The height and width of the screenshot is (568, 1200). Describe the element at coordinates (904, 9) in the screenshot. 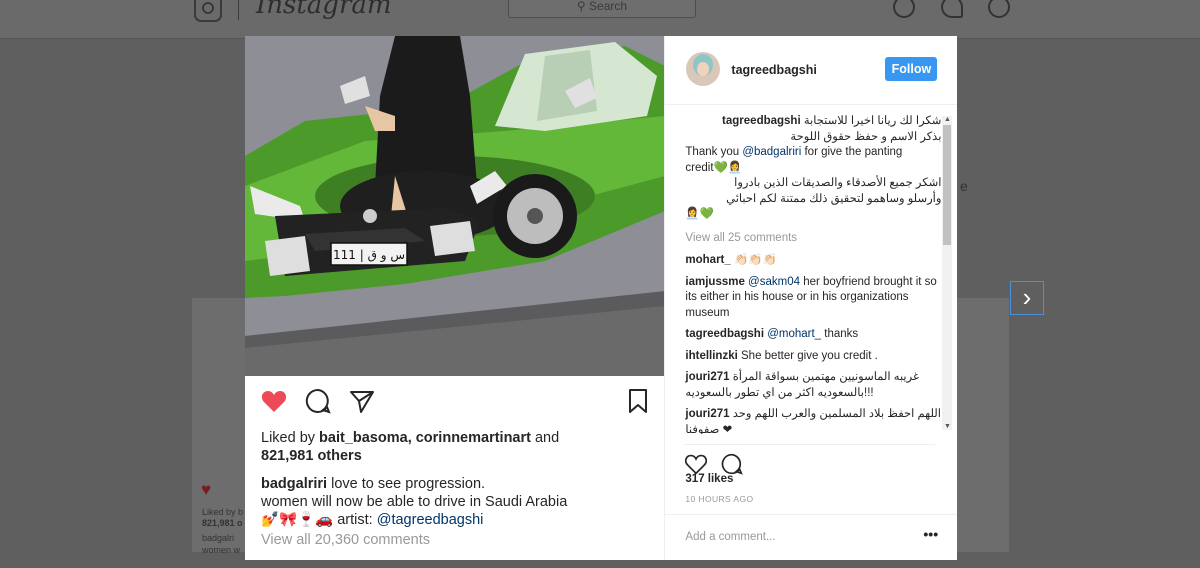

I see `compass-icon` at that location.